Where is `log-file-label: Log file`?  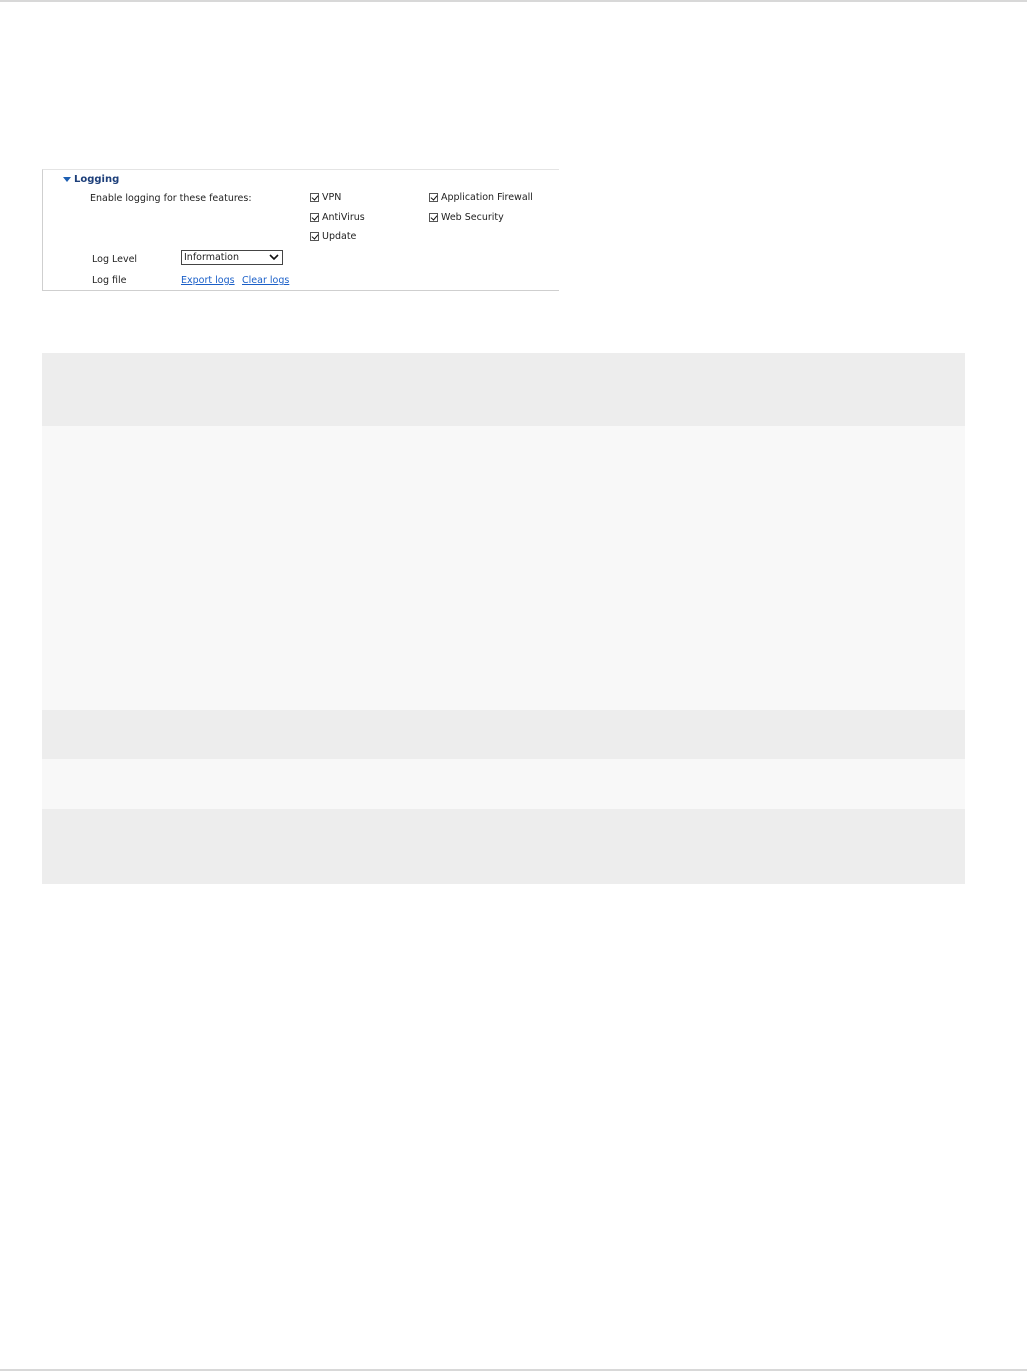
log-file-label: Log file is located at coordinates (109, 280).